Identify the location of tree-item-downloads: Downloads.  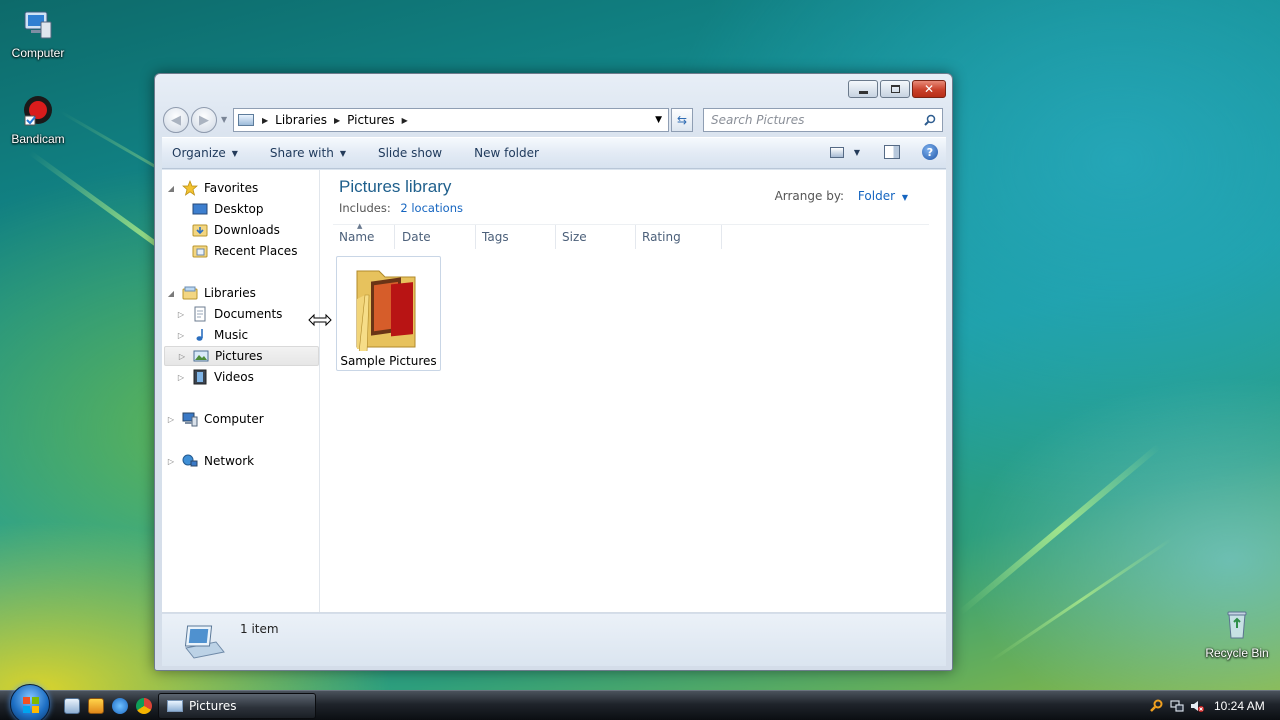
(236, 230).